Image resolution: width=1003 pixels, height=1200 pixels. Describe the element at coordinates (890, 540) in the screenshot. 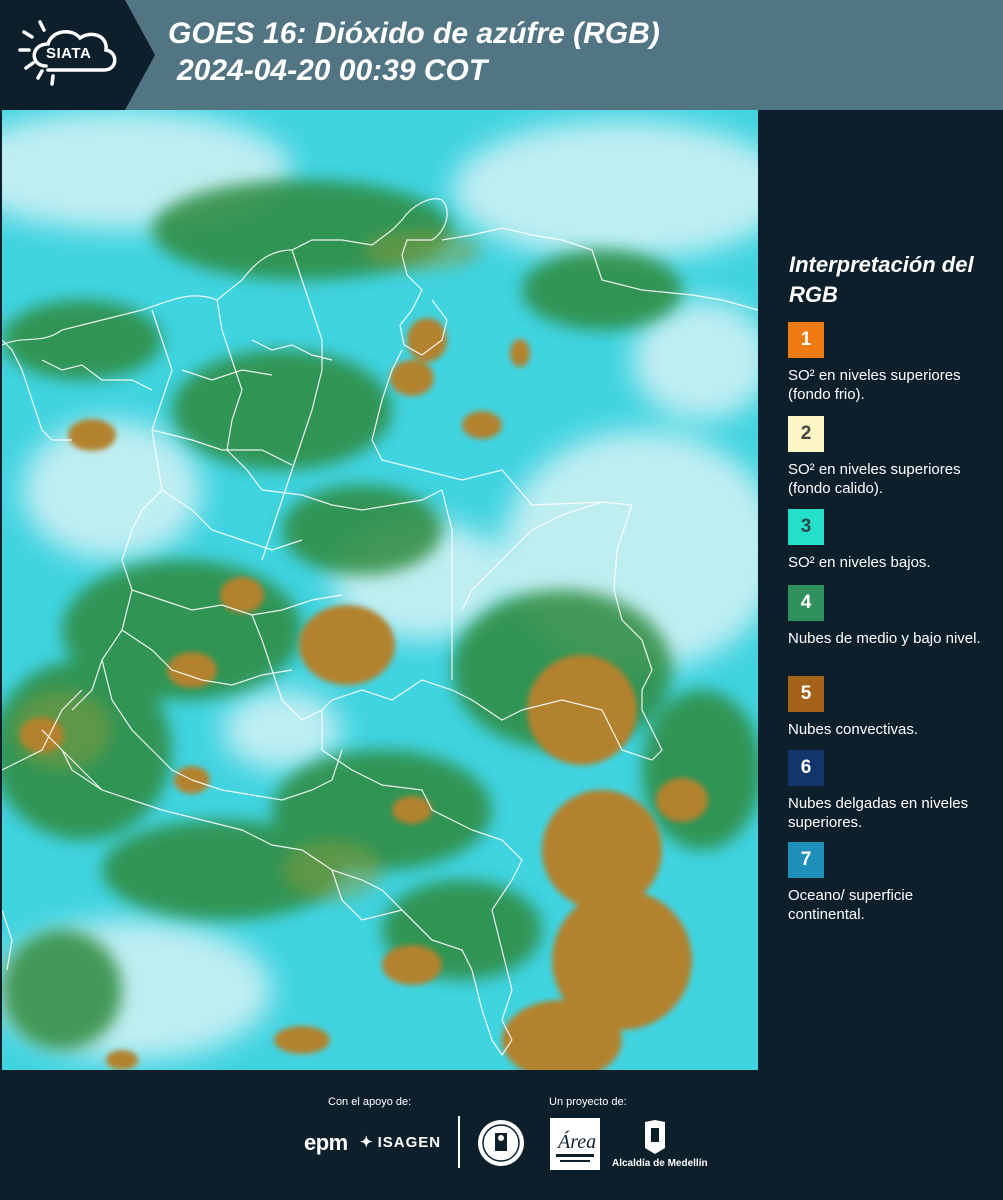

I see `legend-item-3: 3 SO² en niveles bajos.` at that location.